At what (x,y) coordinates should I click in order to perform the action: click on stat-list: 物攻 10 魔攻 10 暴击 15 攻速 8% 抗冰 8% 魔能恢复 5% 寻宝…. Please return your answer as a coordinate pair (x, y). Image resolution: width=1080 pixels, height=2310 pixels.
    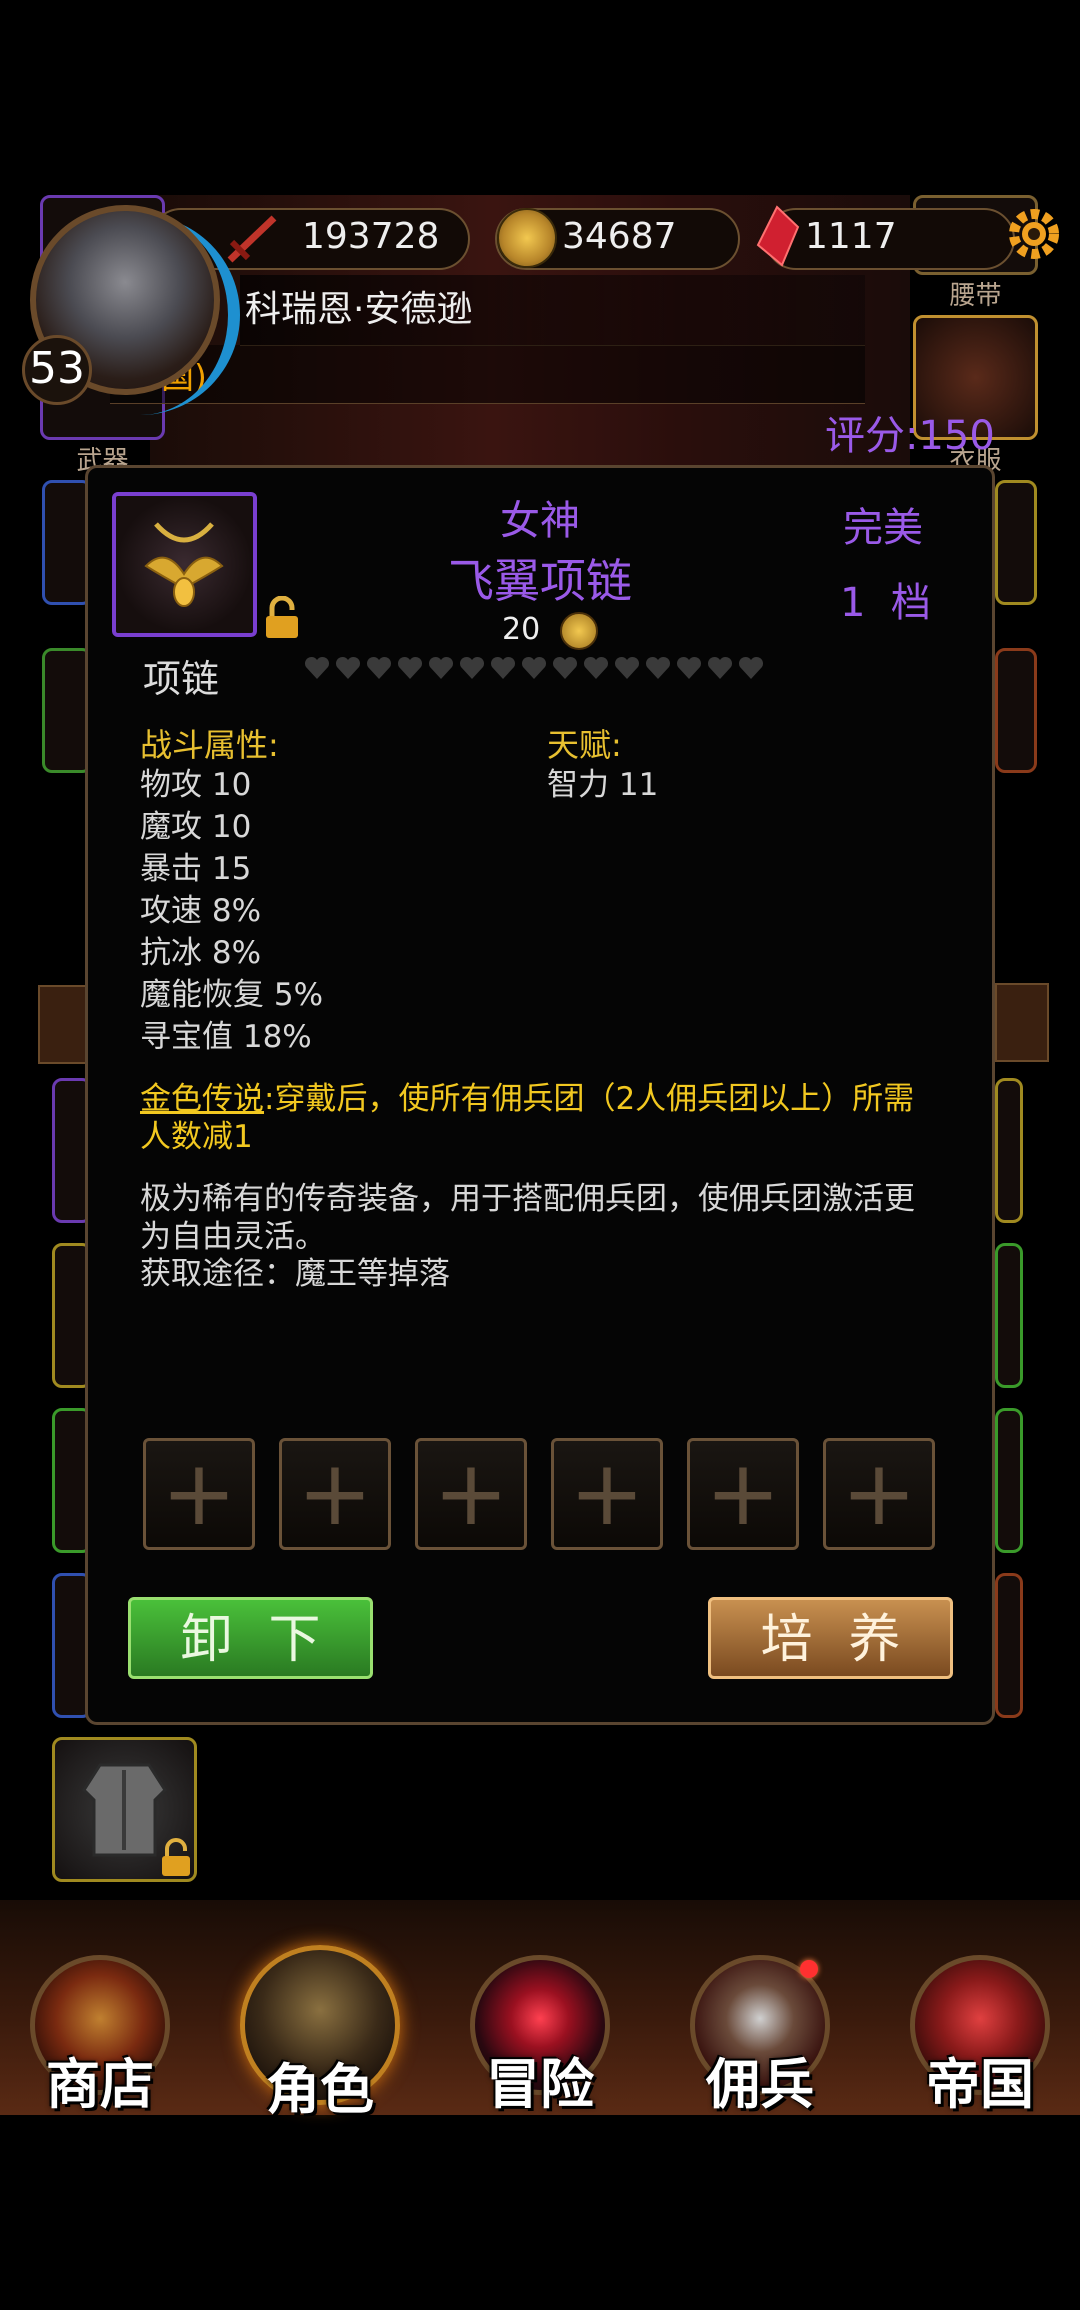
    Looking at the image, I should click on (231, 911).